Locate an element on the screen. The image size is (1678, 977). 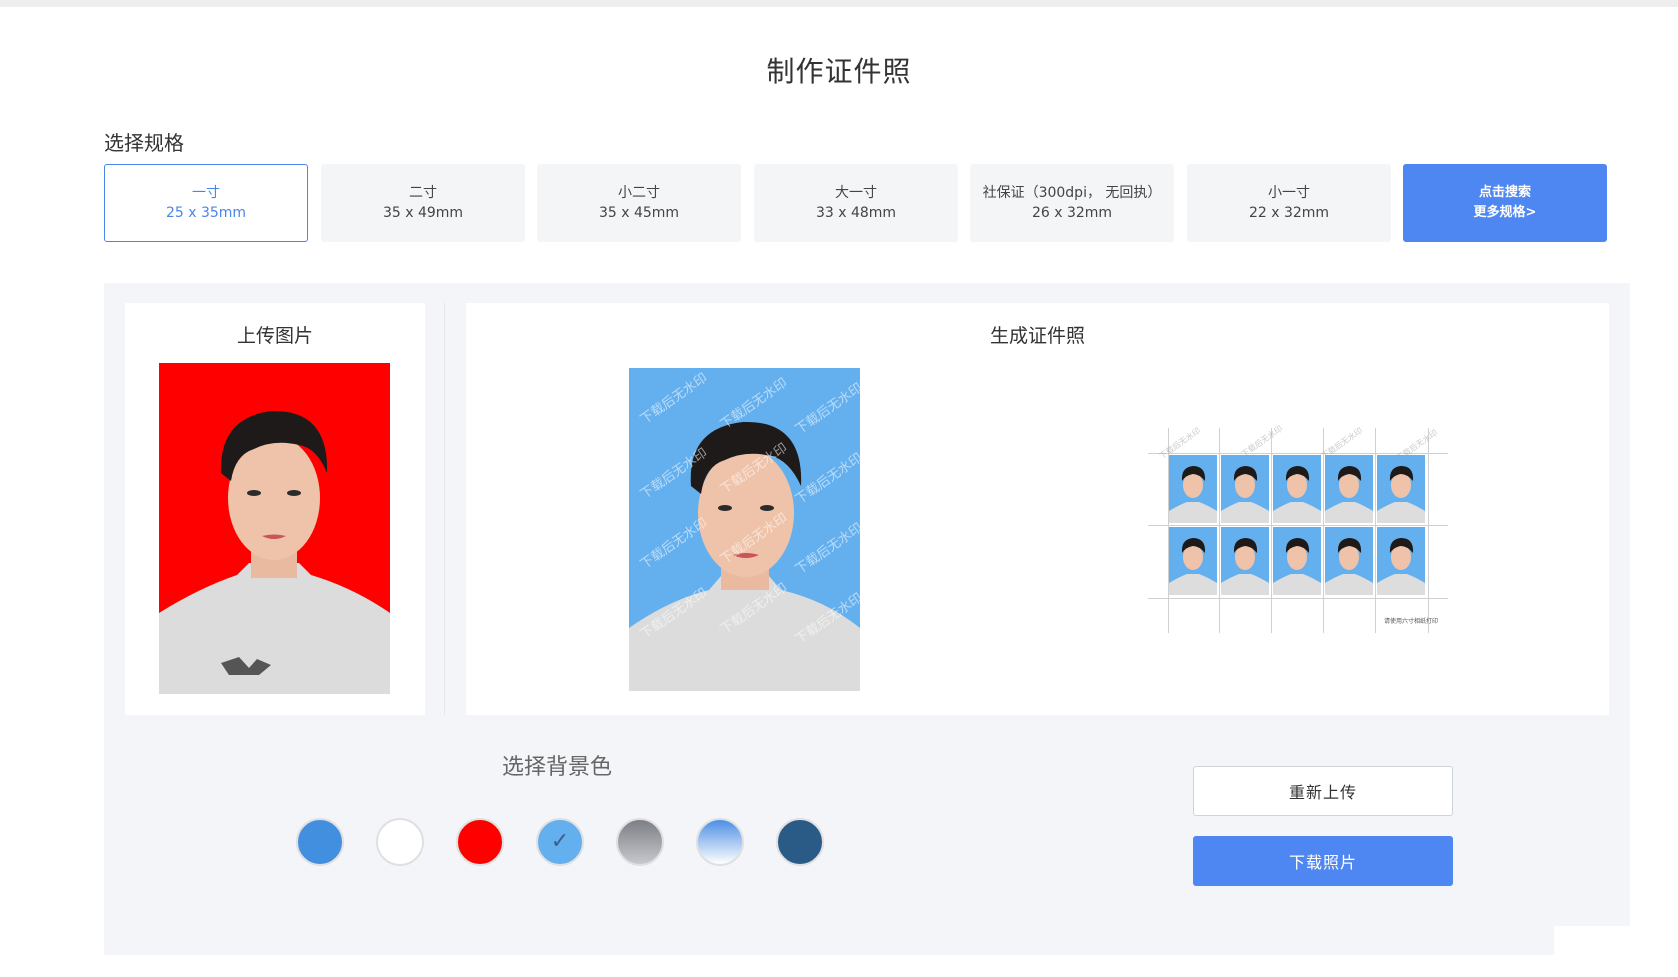
spec-option-small-2cun: 小二寸 35 x 45mm is located at coordinates (639, 203).